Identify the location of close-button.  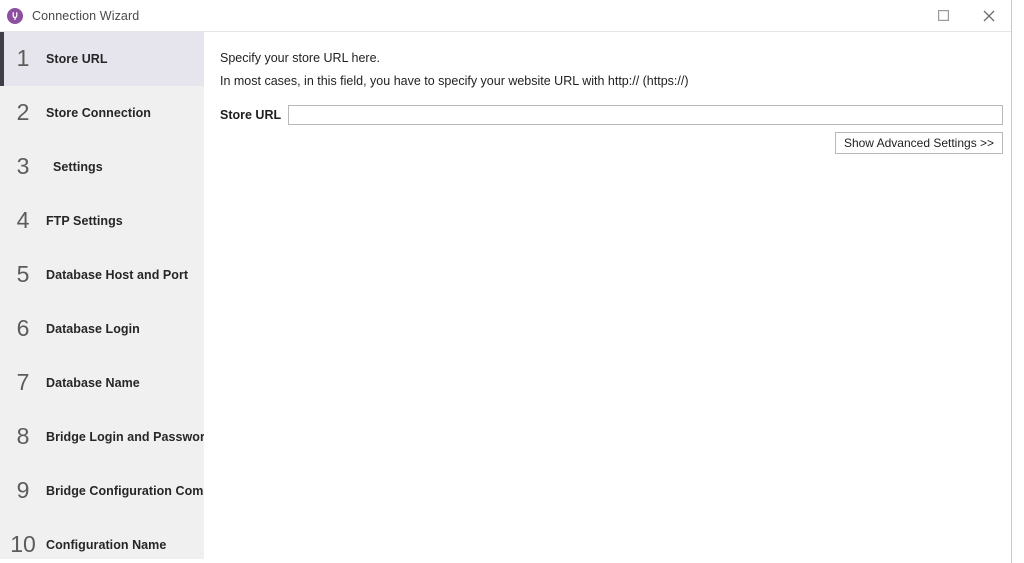
(988, 15).